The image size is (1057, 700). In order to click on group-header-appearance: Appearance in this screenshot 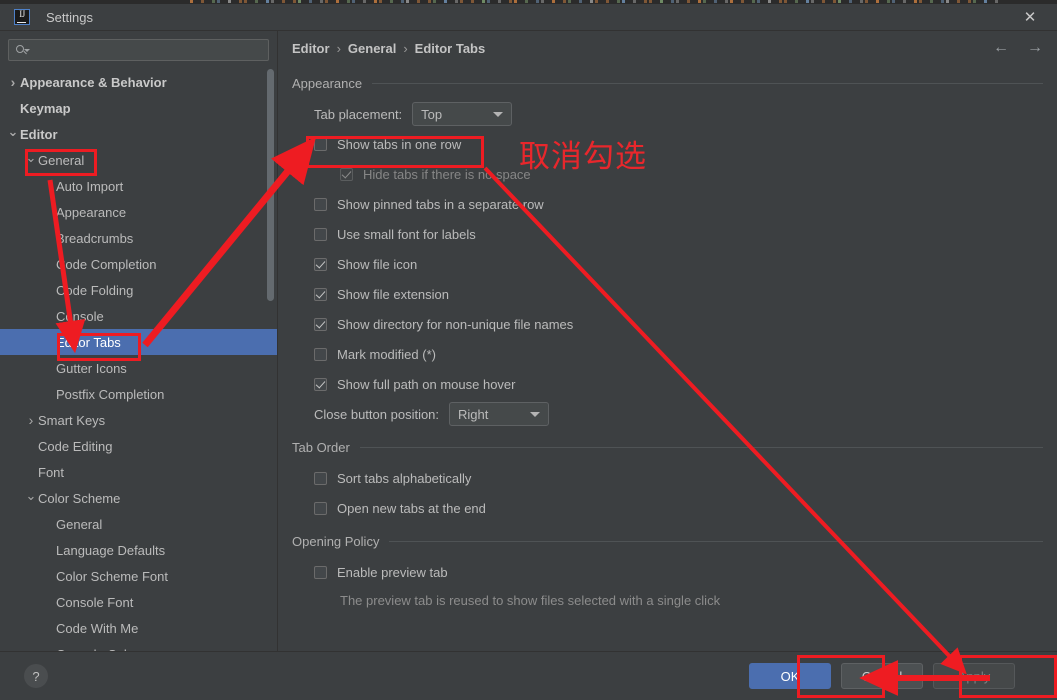, I will do `click(667, 83)`.